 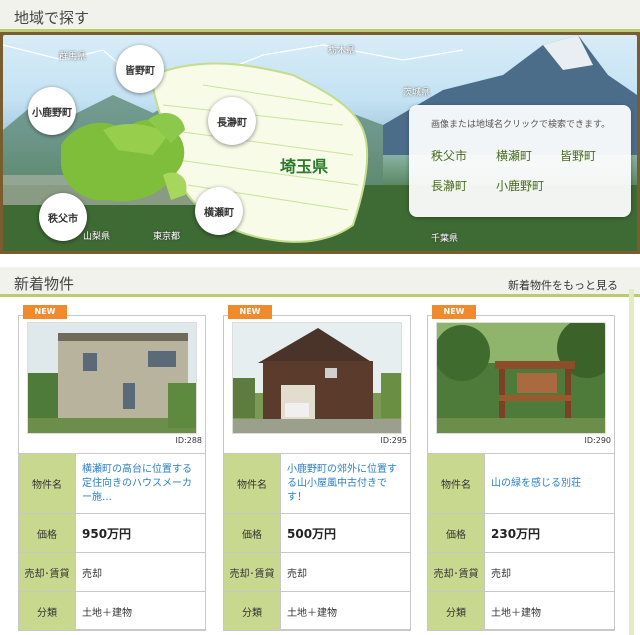 What do you see at coordinates (514, 155) in the screenshot?
I see `town-link-yokoze: 横瀬町` at bounding box center [514, 155].